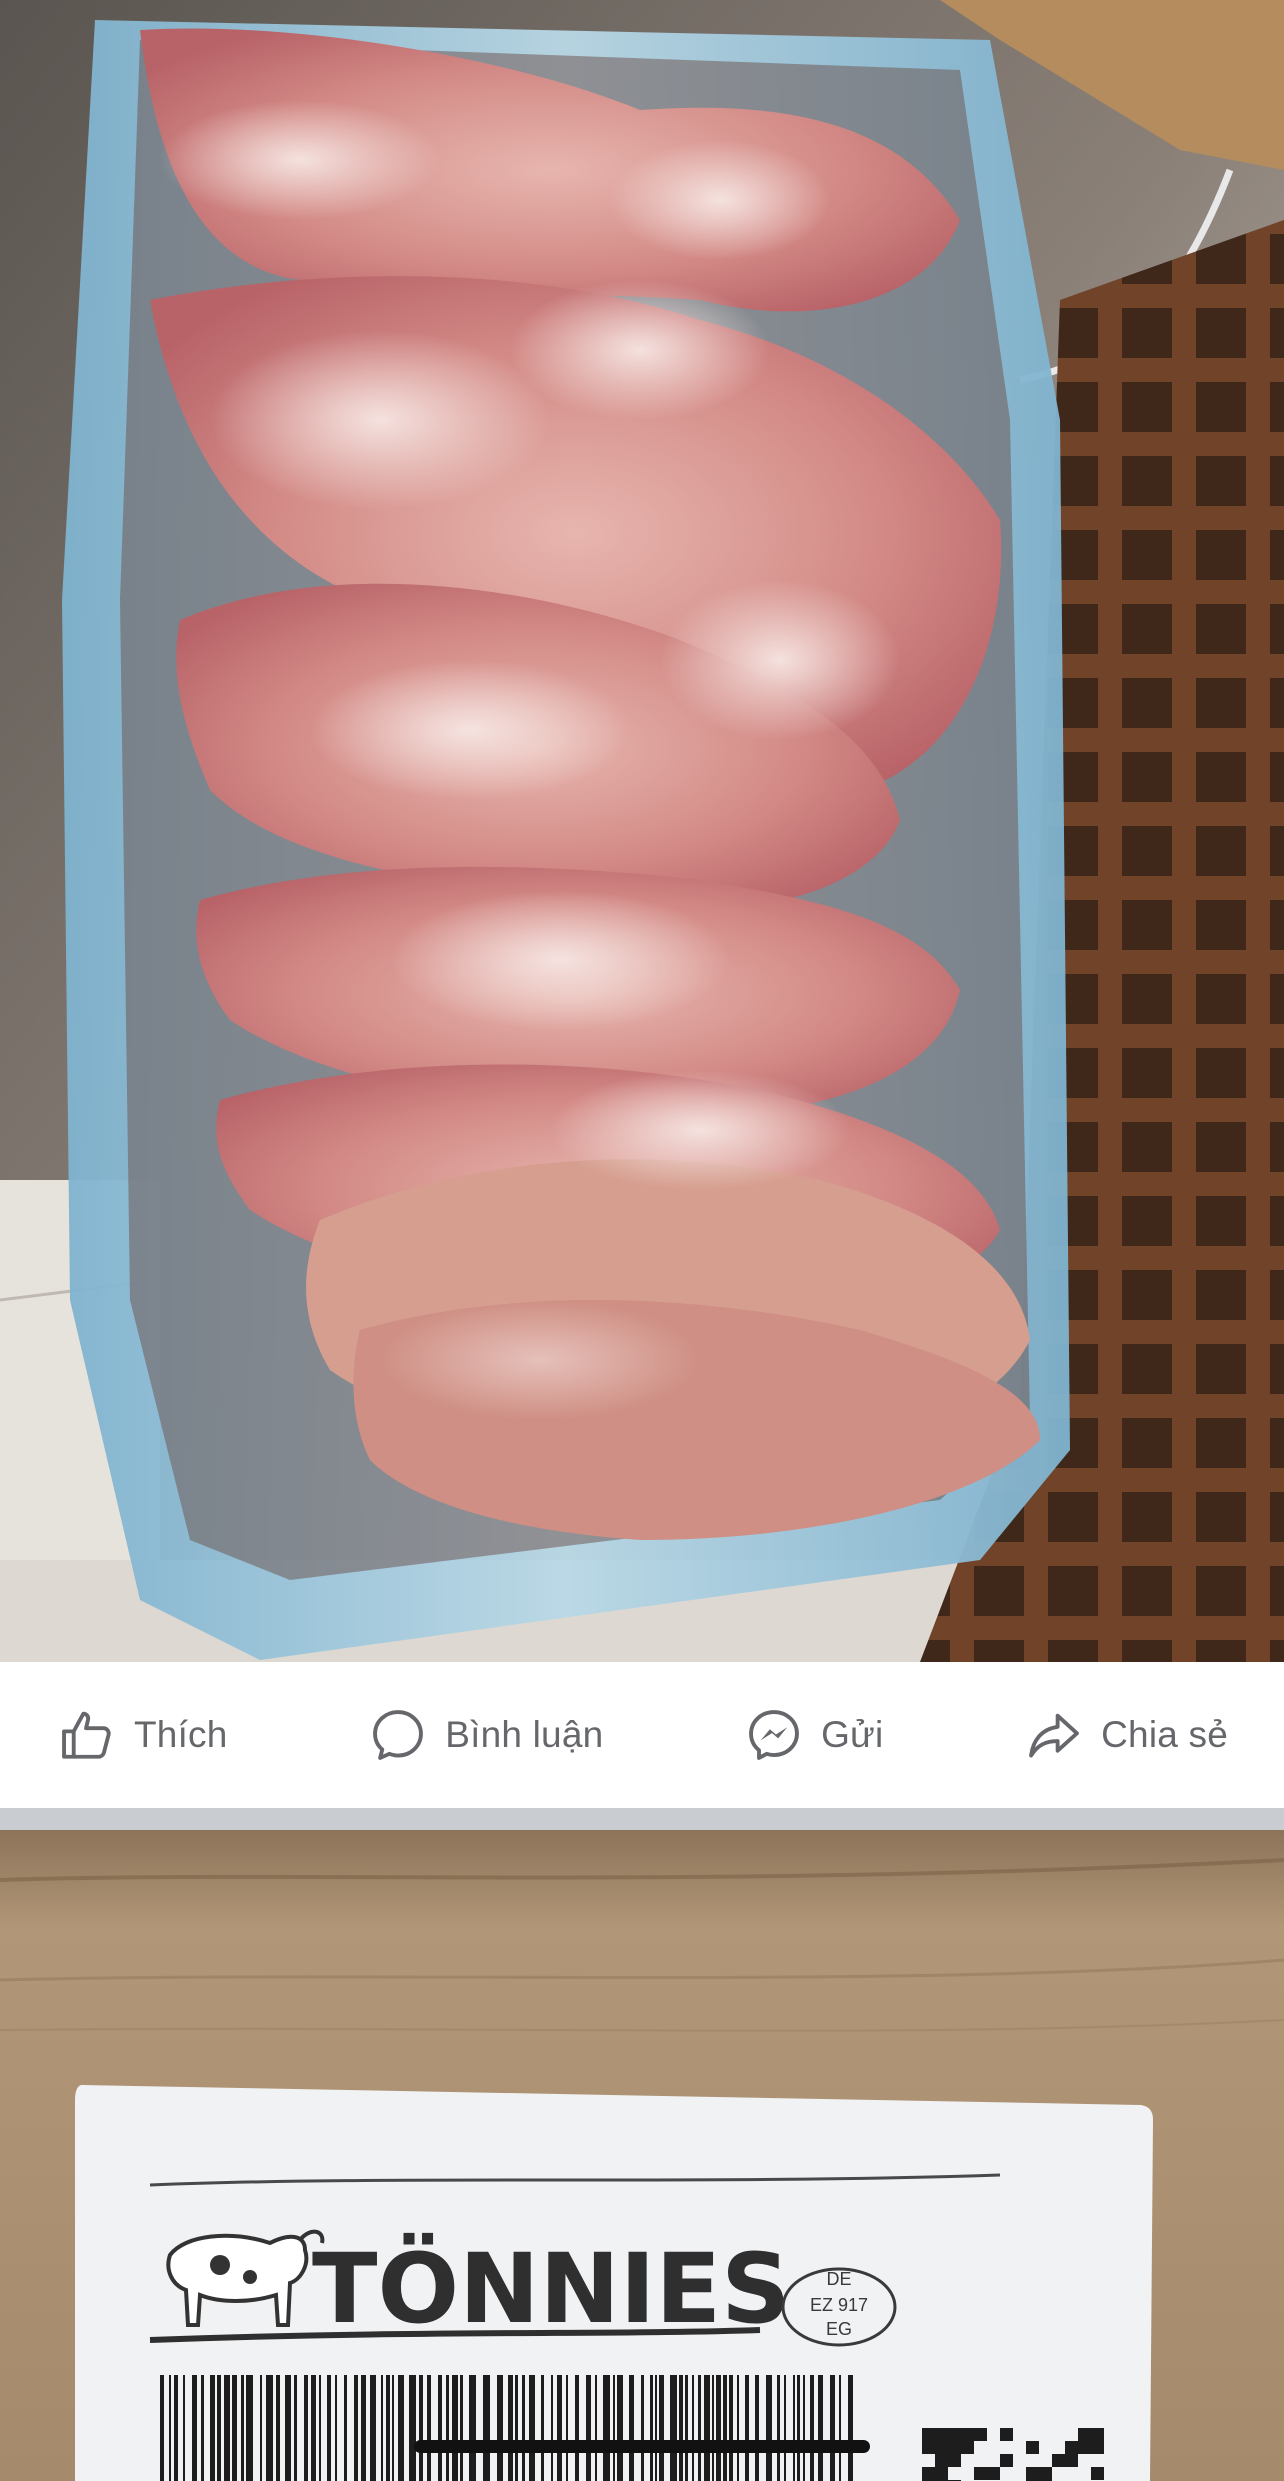 Image resolution: width=1284 pixels, height=2481 pixels. Describe the element at coordinates (838, 2279) in the screenshot. I see `seal-line-1: DE` at that location.